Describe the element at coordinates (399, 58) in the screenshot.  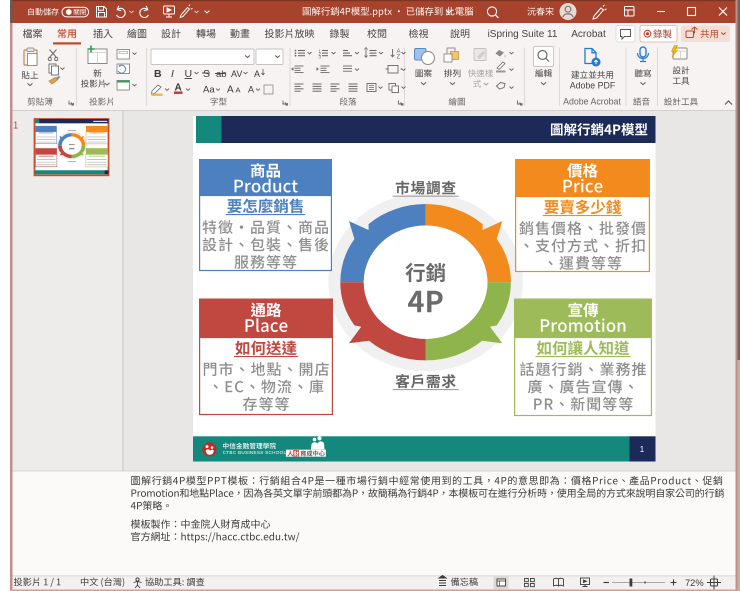
I see `svg-text: Z` at that location.